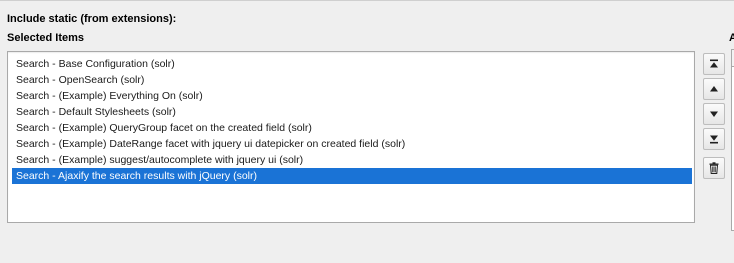  I want to click on order-controls, so click(714, 117).